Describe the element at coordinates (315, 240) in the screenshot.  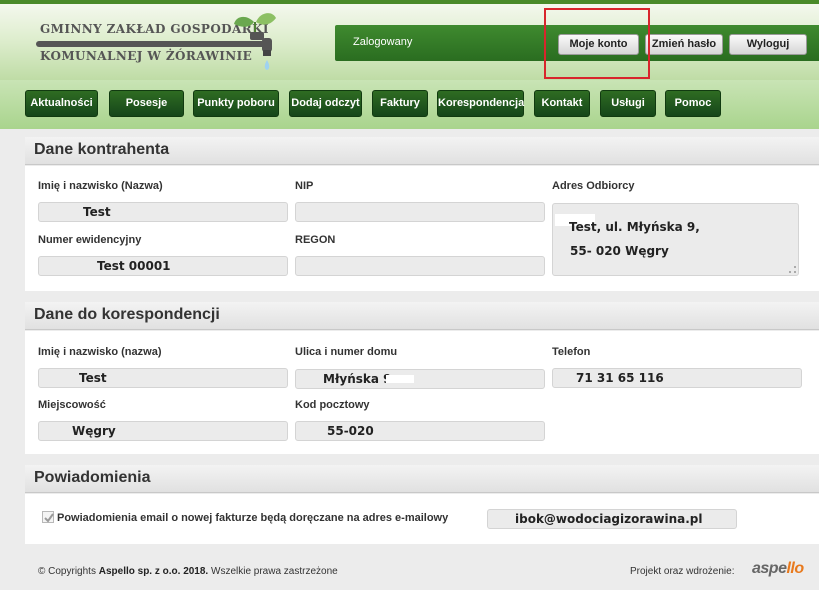
I see `regon-label: REGON` at that location.